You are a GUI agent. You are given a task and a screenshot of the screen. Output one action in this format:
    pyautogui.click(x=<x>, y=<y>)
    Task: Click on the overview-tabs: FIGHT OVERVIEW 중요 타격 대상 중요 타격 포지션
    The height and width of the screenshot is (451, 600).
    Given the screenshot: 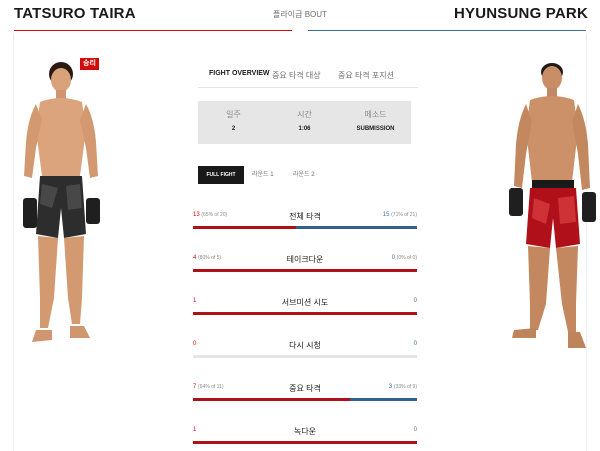 What is the action you would take?
    pyautogui.click(x=308, y=75)
    